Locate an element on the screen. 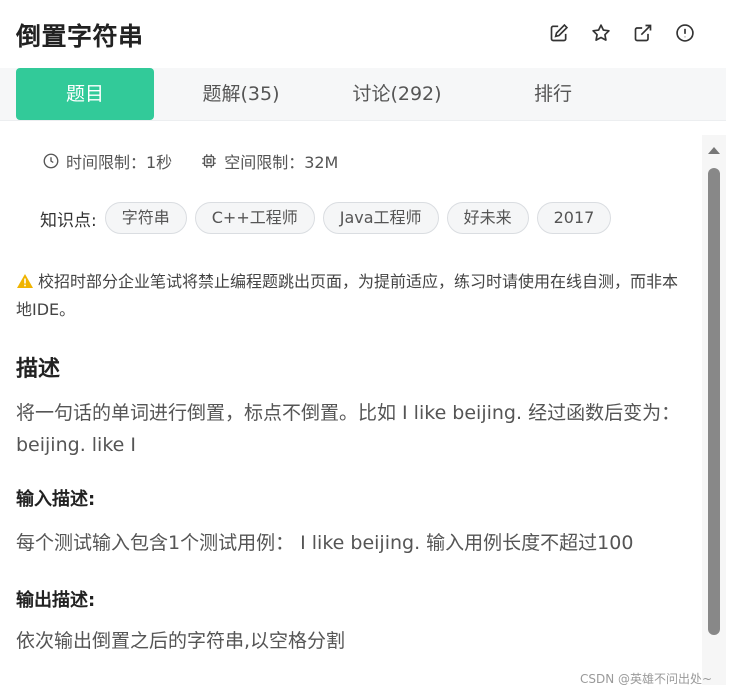  tab-ranking: 排行 is located at coordinates (553, 94).